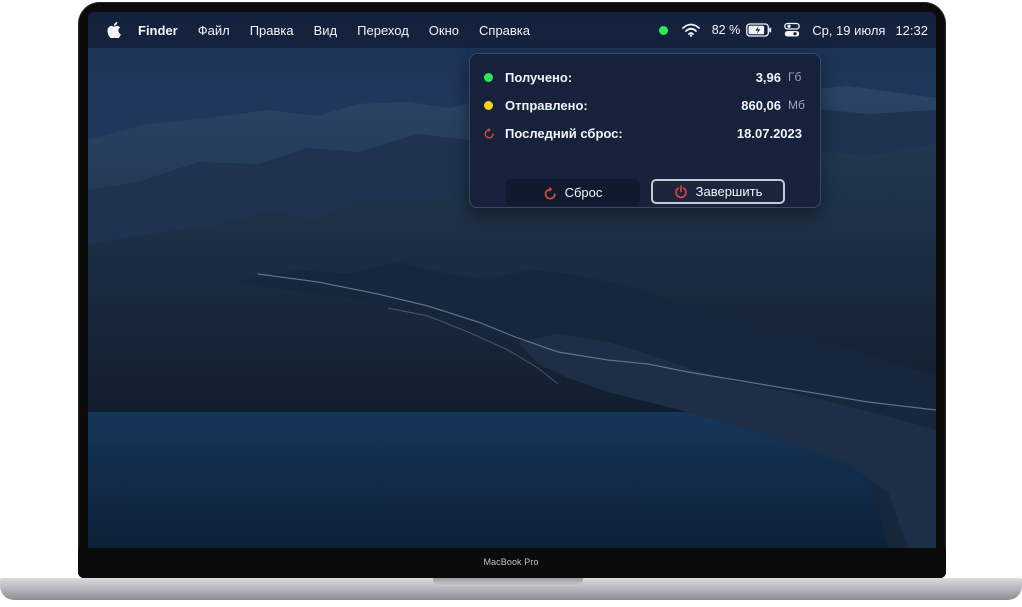 This screenshot has width=1022, height=607. What do you see at coordinates (792, 30) in the screenshot?
I see `control-center-icon` at bounding box center [792, 30].